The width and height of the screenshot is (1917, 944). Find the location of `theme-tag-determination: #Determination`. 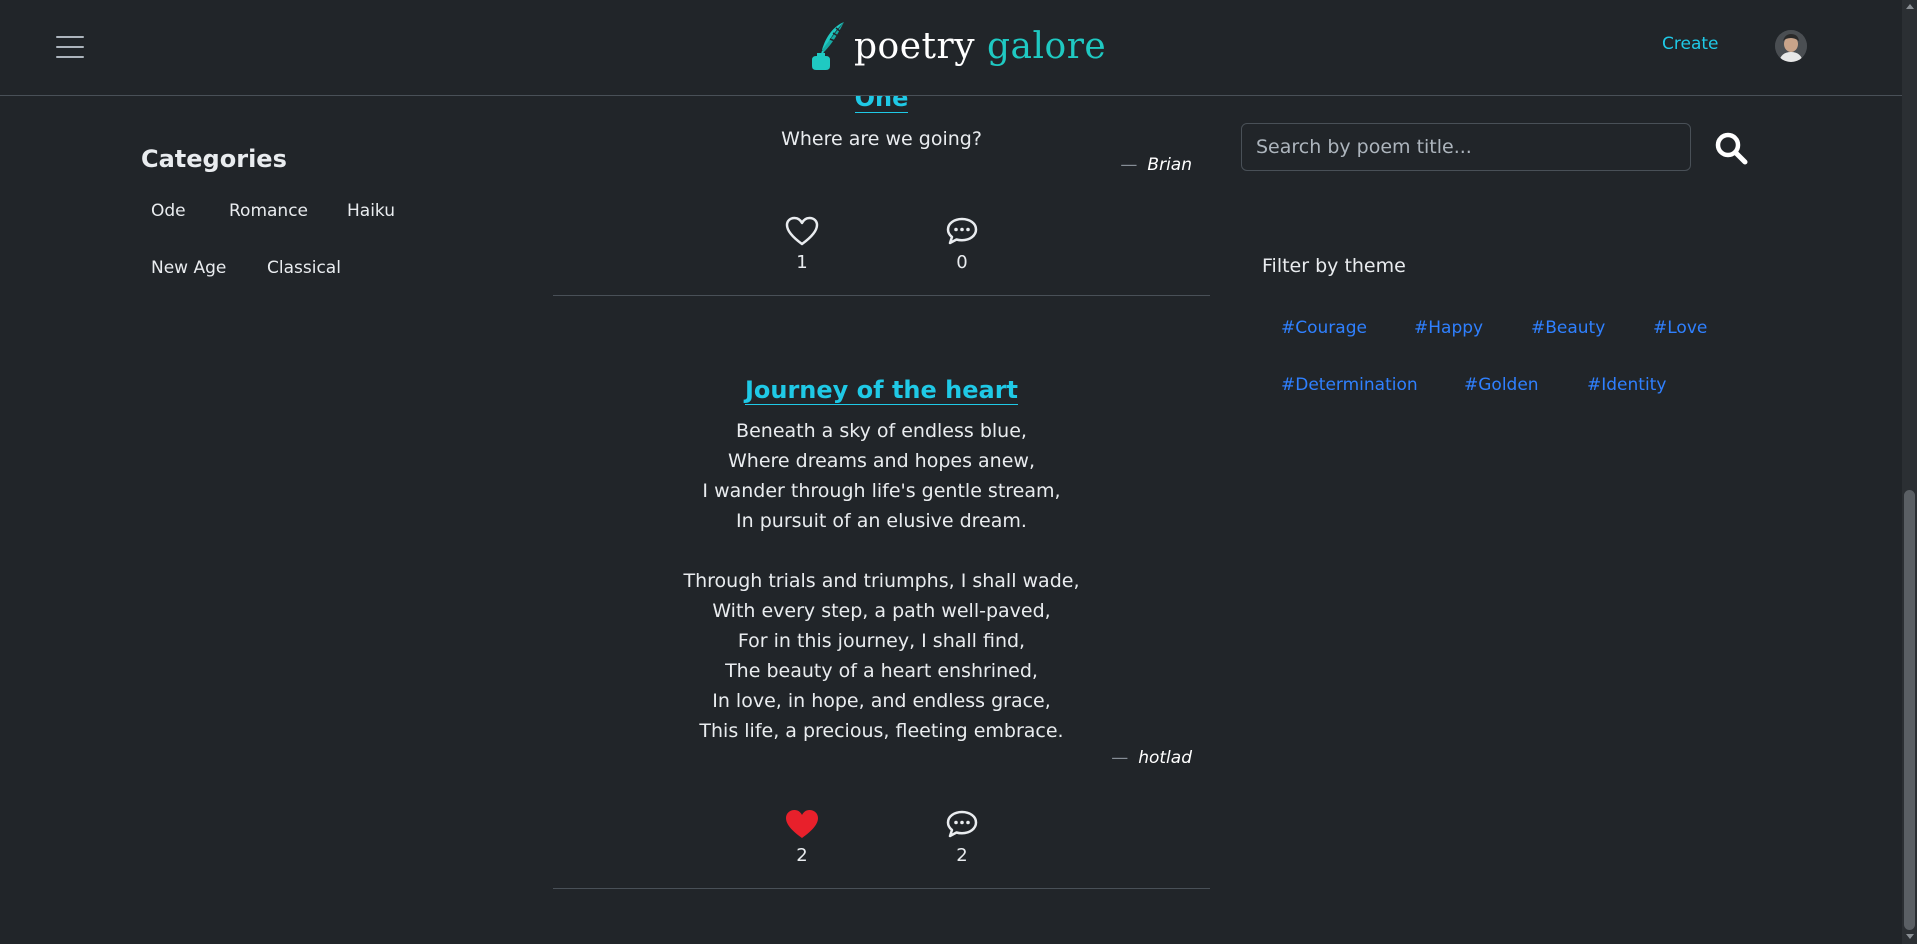

theme-tag-determination: #Determination is located at coordinates (1349, 385).